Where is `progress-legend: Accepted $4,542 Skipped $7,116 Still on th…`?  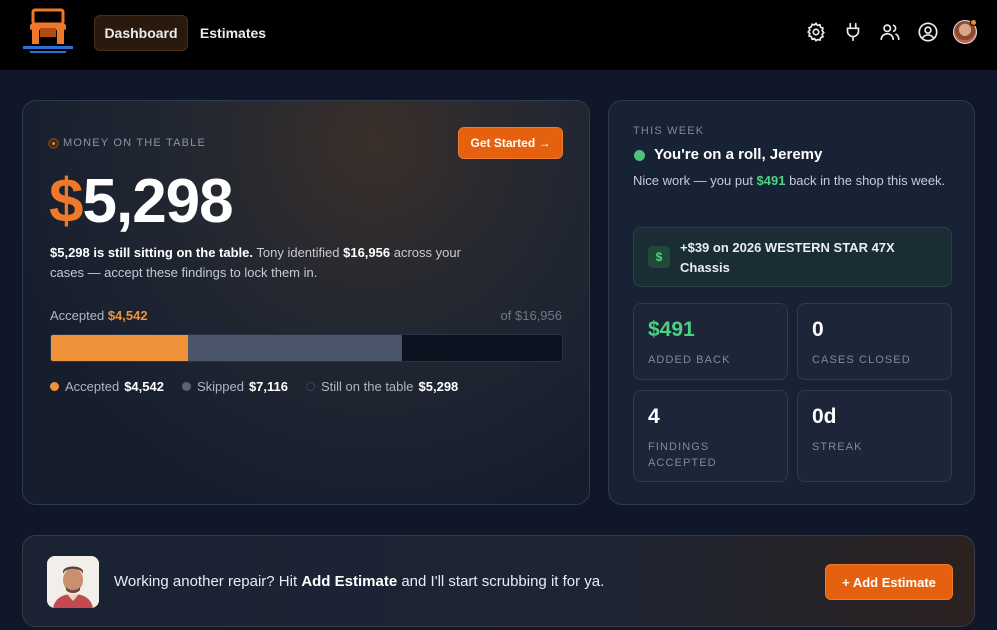
progress-legend: Accepted $4,542 Skipped $7,116 Still on th… is located at coordinates (263, 386).